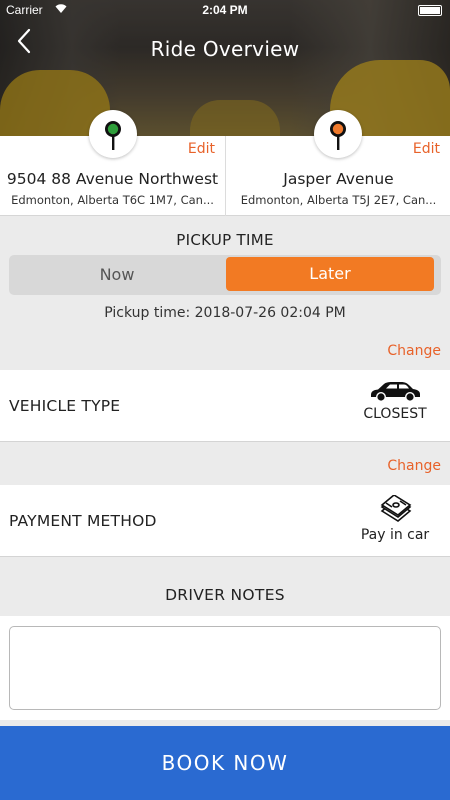 This screenshot has width=450, height=800. I want to click on driver-notes-input, so click(225, 668).